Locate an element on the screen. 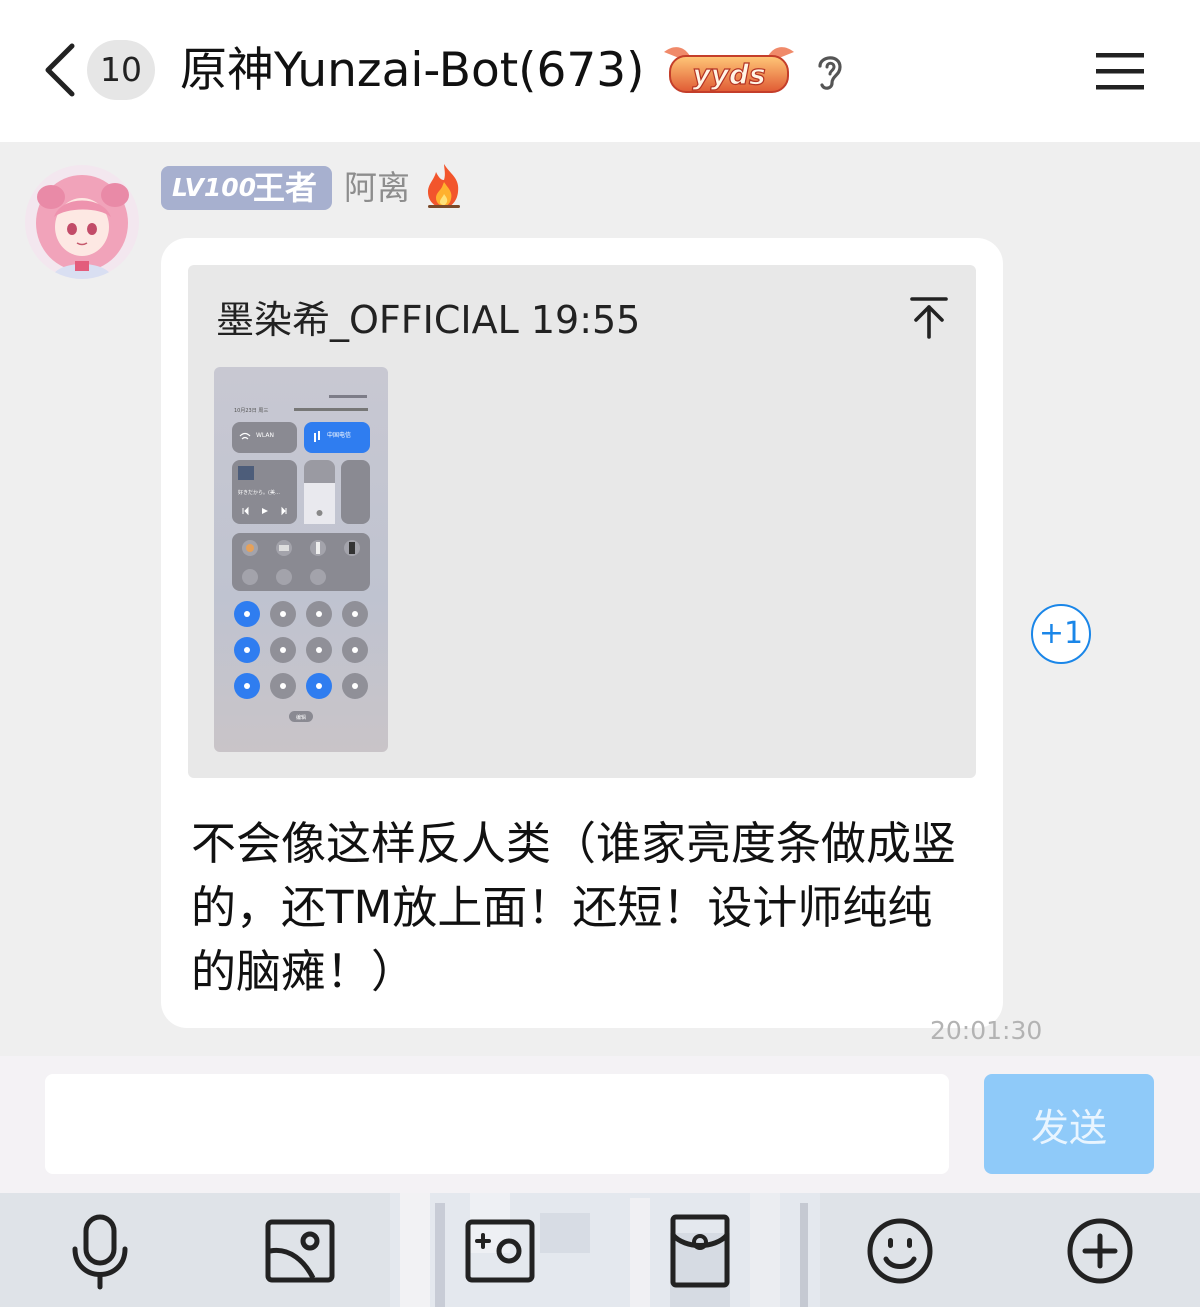 This screenshot has width=1200, height=1307. quote-time: 19:55 is located at coordinates (585, 320).